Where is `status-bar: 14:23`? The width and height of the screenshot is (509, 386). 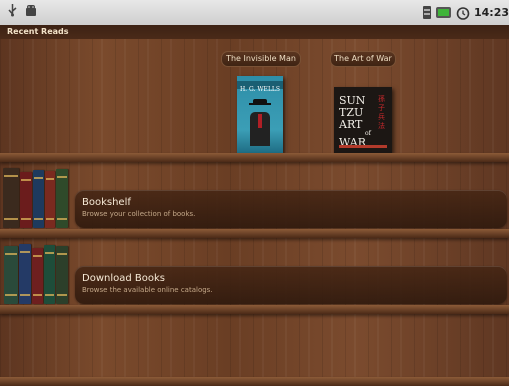 status-bar: 14:23 is located at coordinates (254, 12).